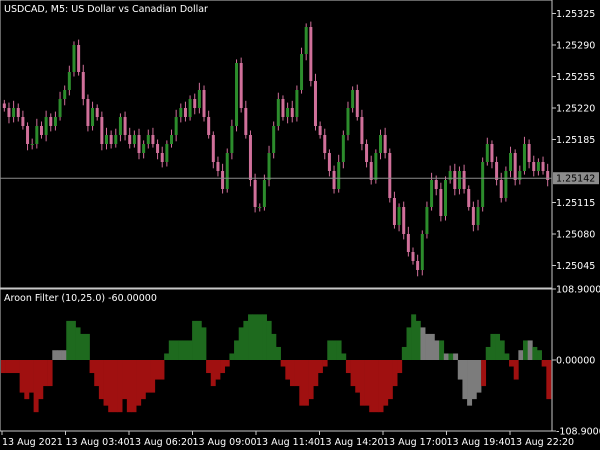 The width and height of the screenshot is (600, 450). What do you see at coordinates (80, 298) in the screenshot?
I see `aroon-indicator-title: Aroon Filter (10,25.0) -60.00000` at bounding box center [80, 298].